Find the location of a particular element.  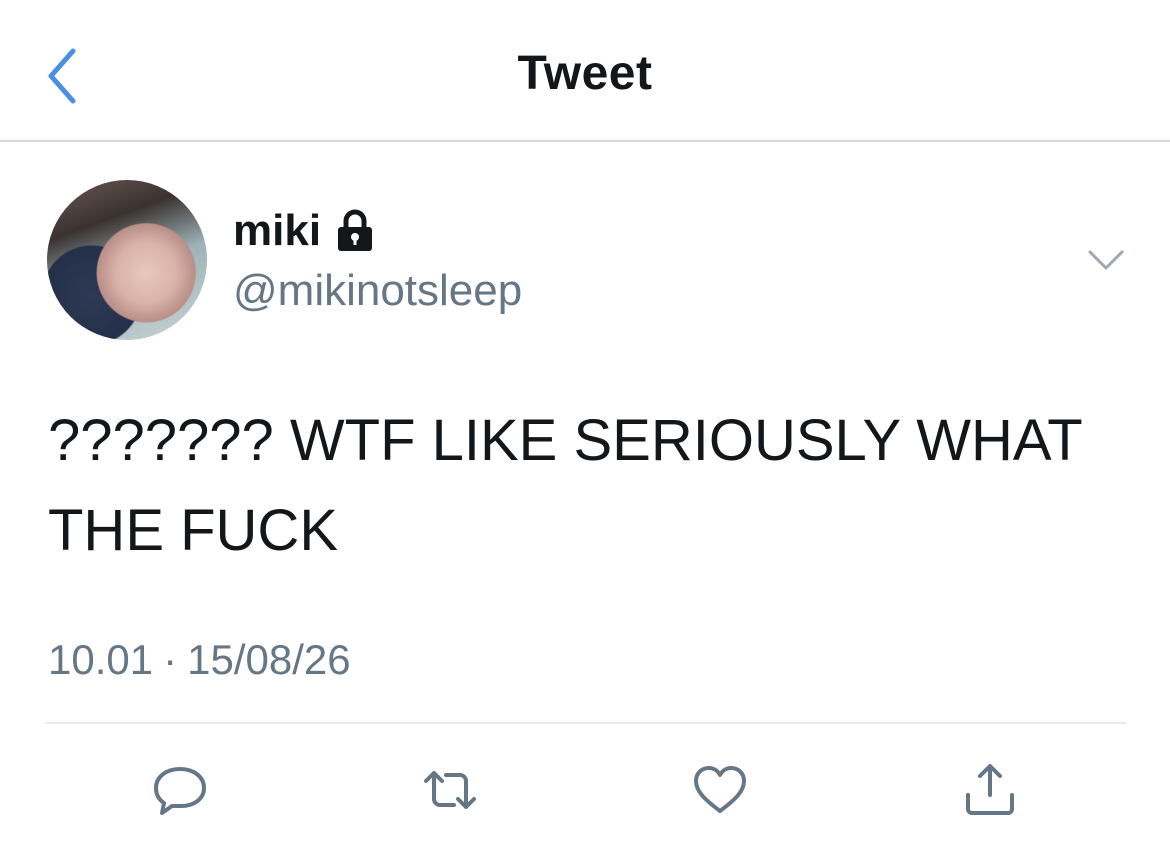

tweet-date: 15/08/26 is located at coordinates (269, 659).